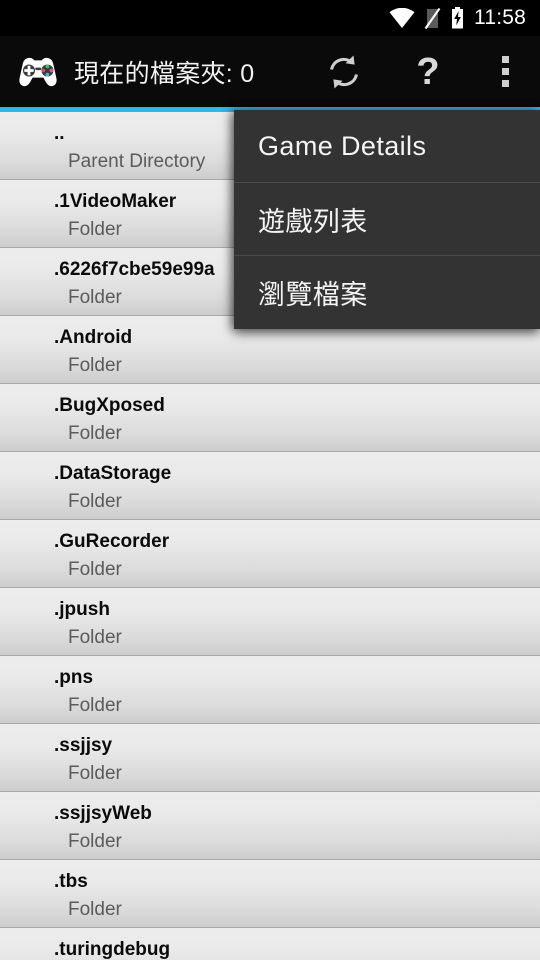 Image resolution: width=540 pixels, height=960 pixels. Describe the element at coordinates (500, 17) in the screenshot. I see `status-clock: 11:58` at that location.